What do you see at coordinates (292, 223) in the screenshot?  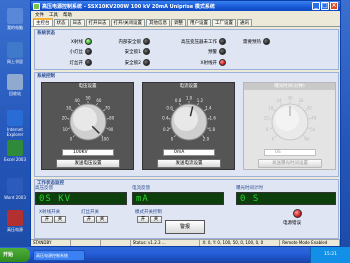 I see `power-error-label: 电源错误` at bounding box center [292, 223].